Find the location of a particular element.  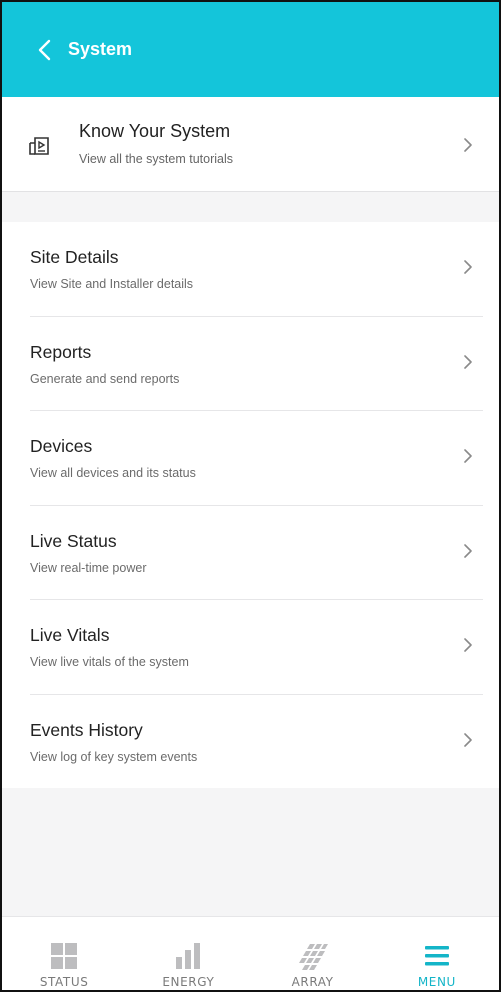

menu-item-title: Live Vitals is located at coordinates (70, 635).